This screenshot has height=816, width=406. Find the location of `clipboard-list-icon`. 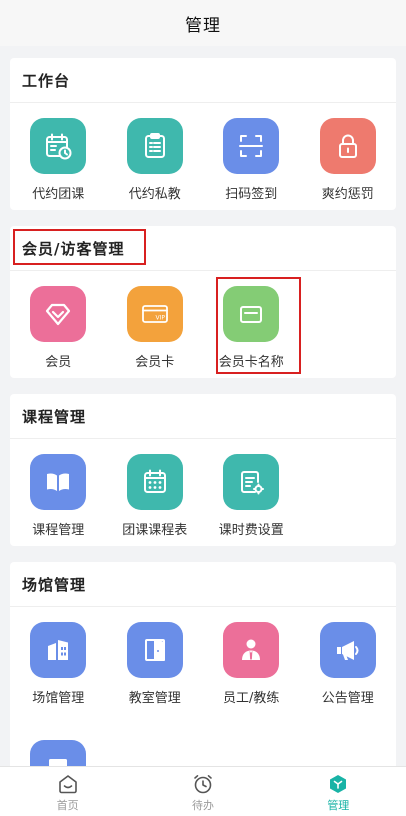

clipboard-list-icon is located at coordinates (154, 146).